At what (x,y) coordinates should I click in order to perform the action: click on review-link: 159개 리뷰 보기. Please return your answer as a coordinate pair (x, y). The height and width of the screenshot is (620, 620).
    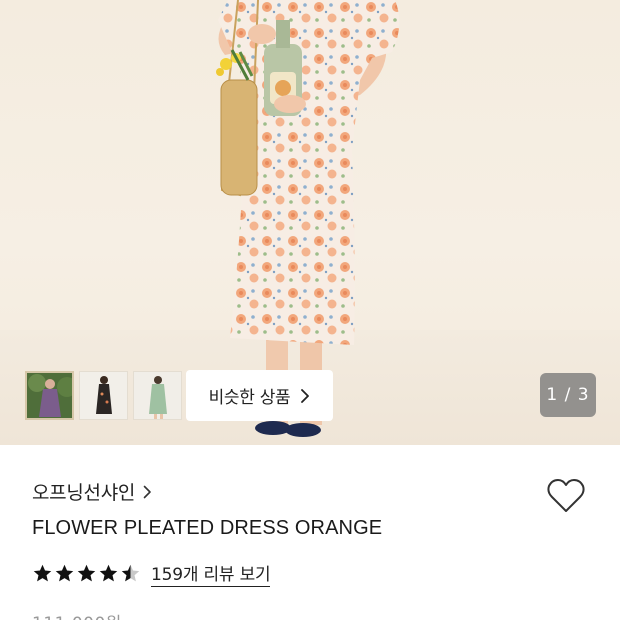
    Looking at the image, I should click on (211, 573).